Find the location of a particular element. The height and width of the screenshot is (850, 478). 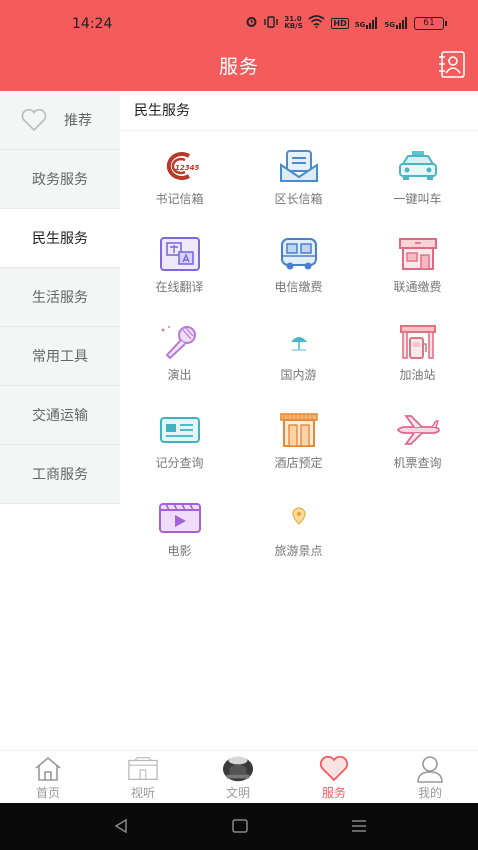

sidebar-item-recommend: 推荐 is located at coordinates (60, 120).